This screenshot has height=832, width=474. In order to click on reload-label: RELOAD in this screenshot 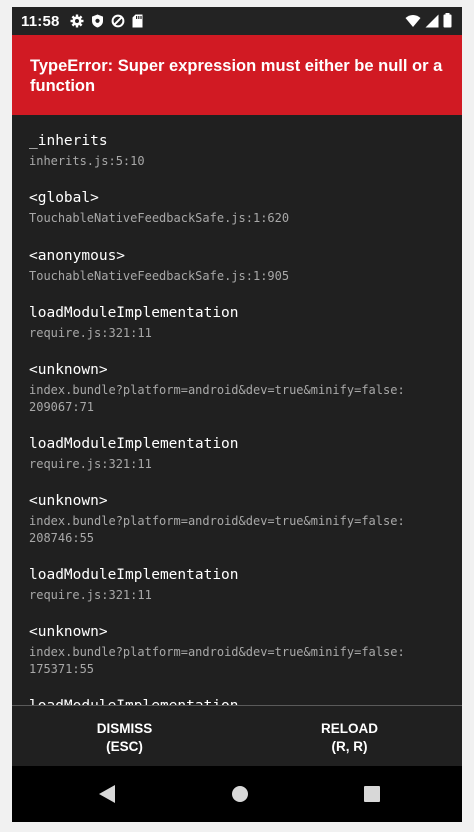, I will do `click(349, 728)`.